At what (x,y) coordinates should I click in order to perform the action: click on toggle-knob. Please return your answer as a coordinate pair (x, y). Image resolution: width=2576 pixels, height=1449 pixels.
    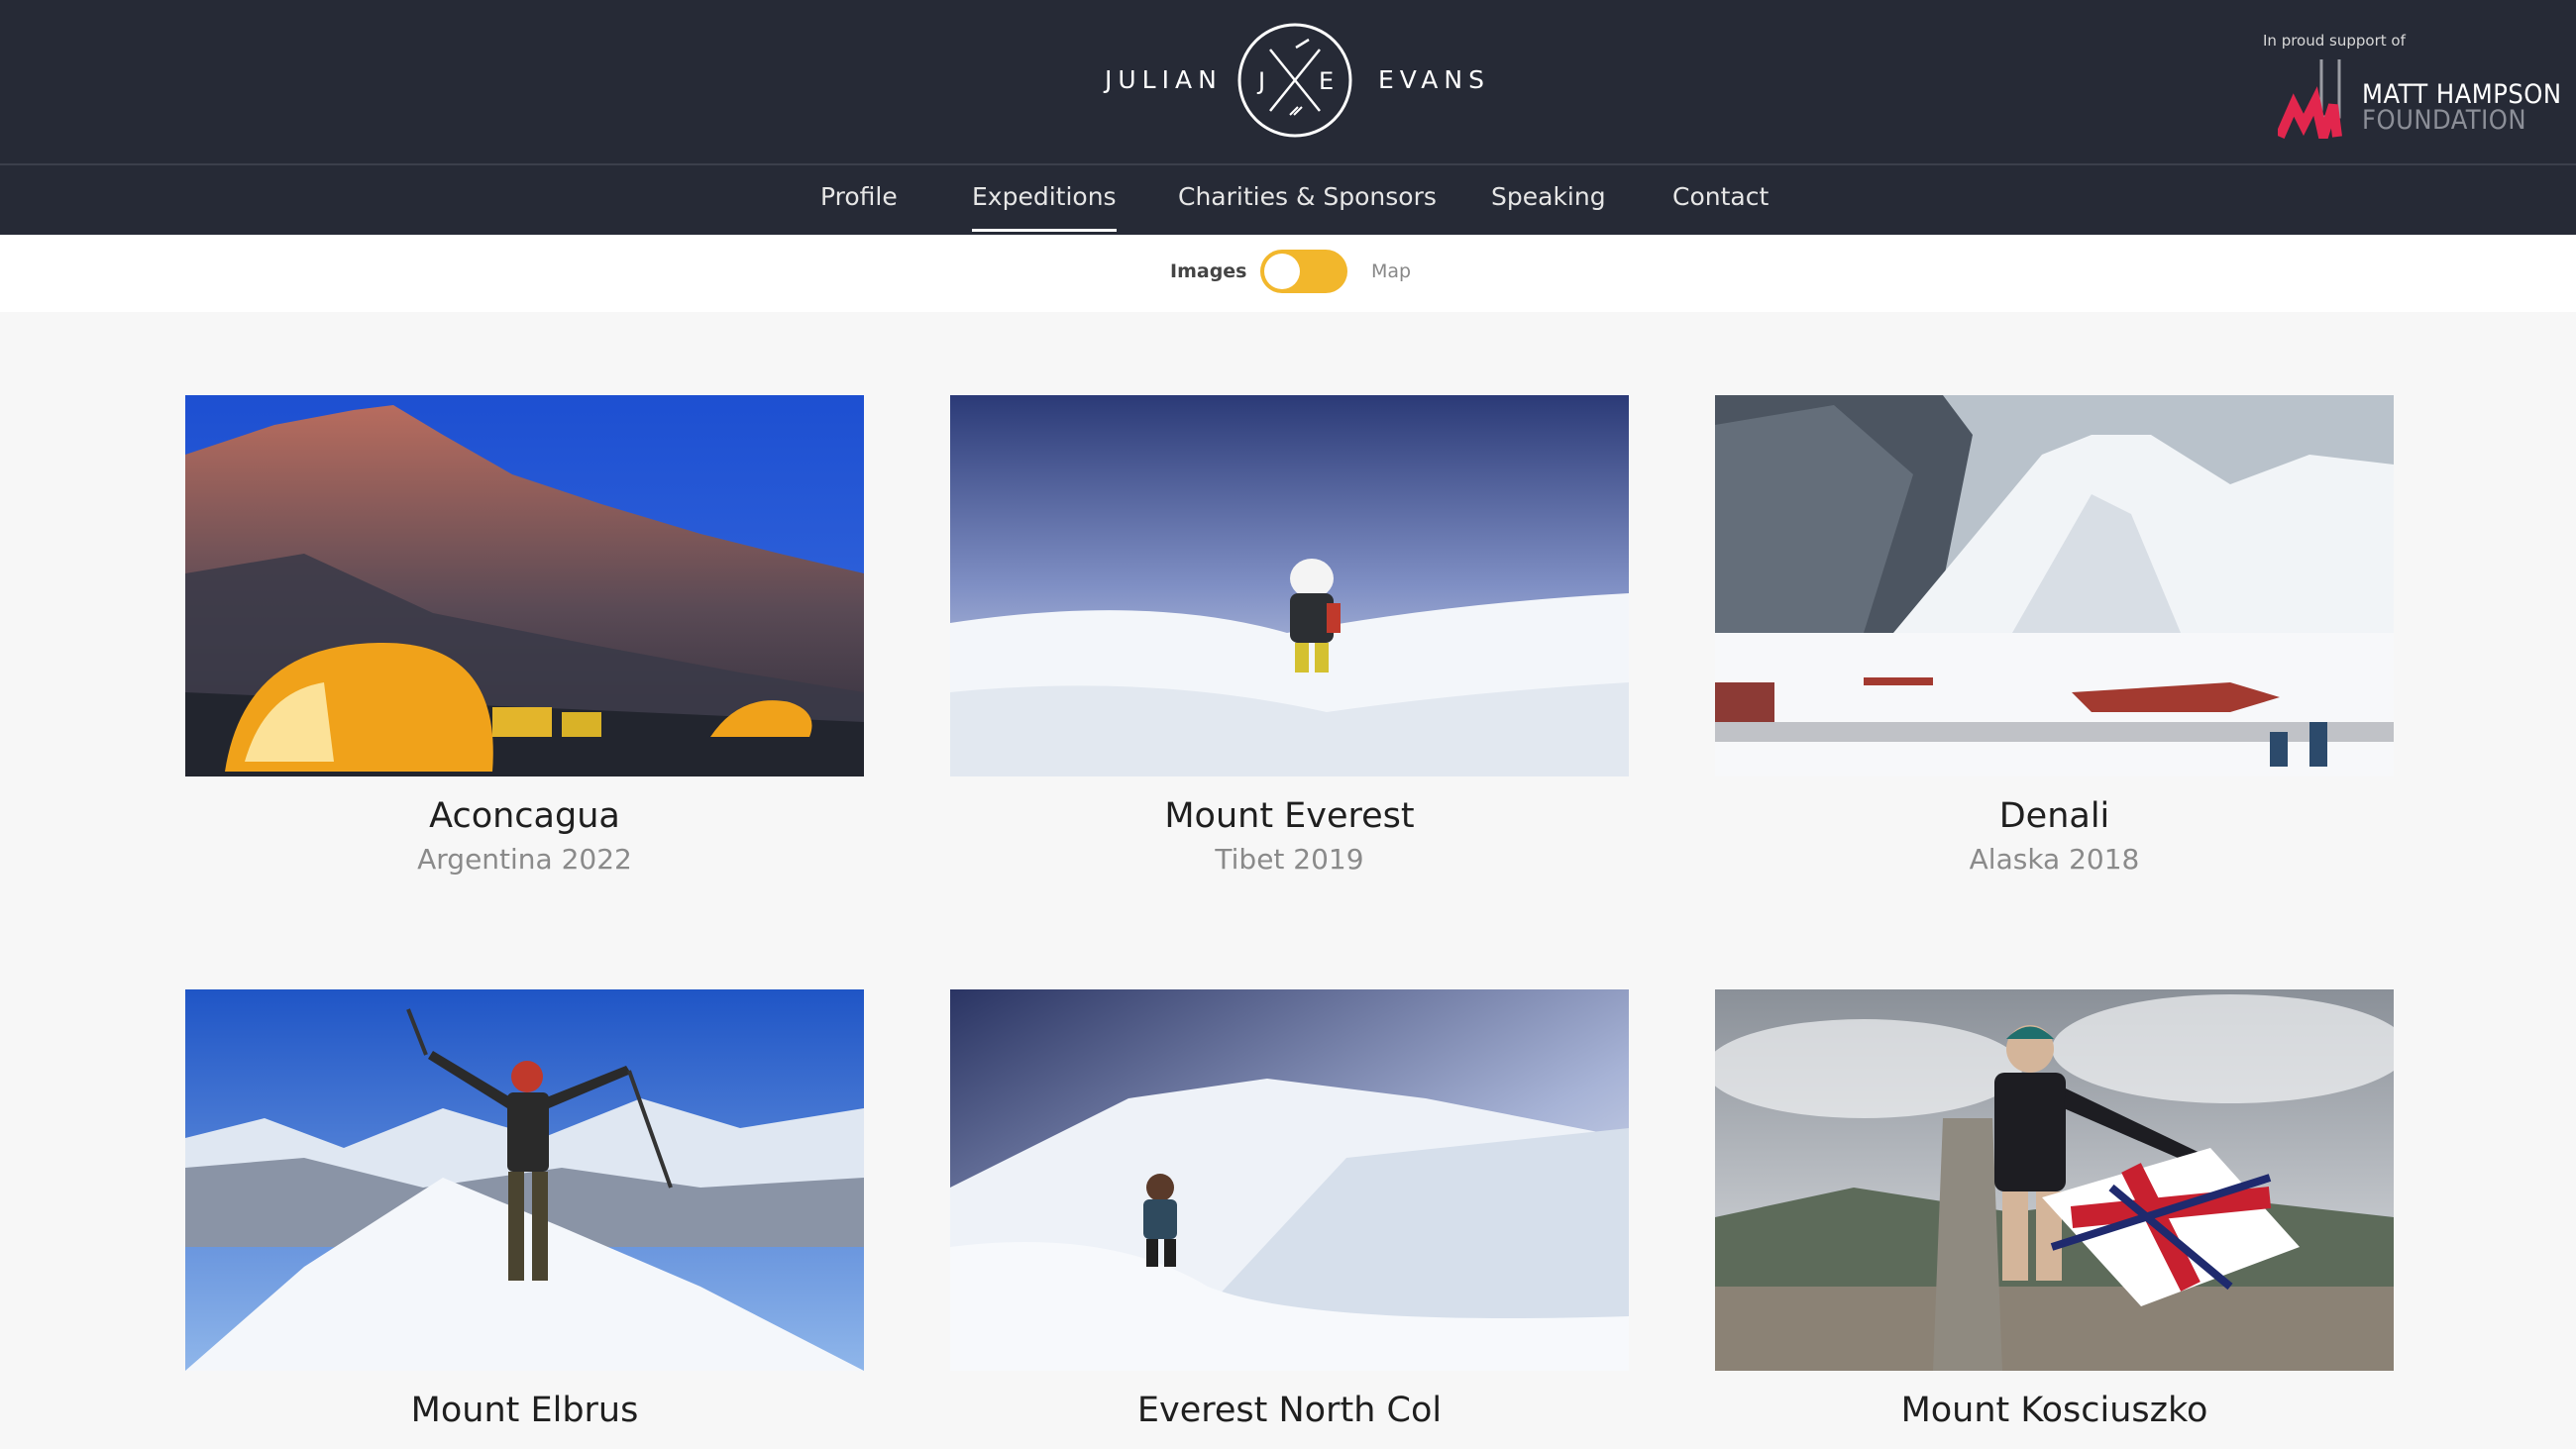
    Looking at the image, I should click on (1282, 271).